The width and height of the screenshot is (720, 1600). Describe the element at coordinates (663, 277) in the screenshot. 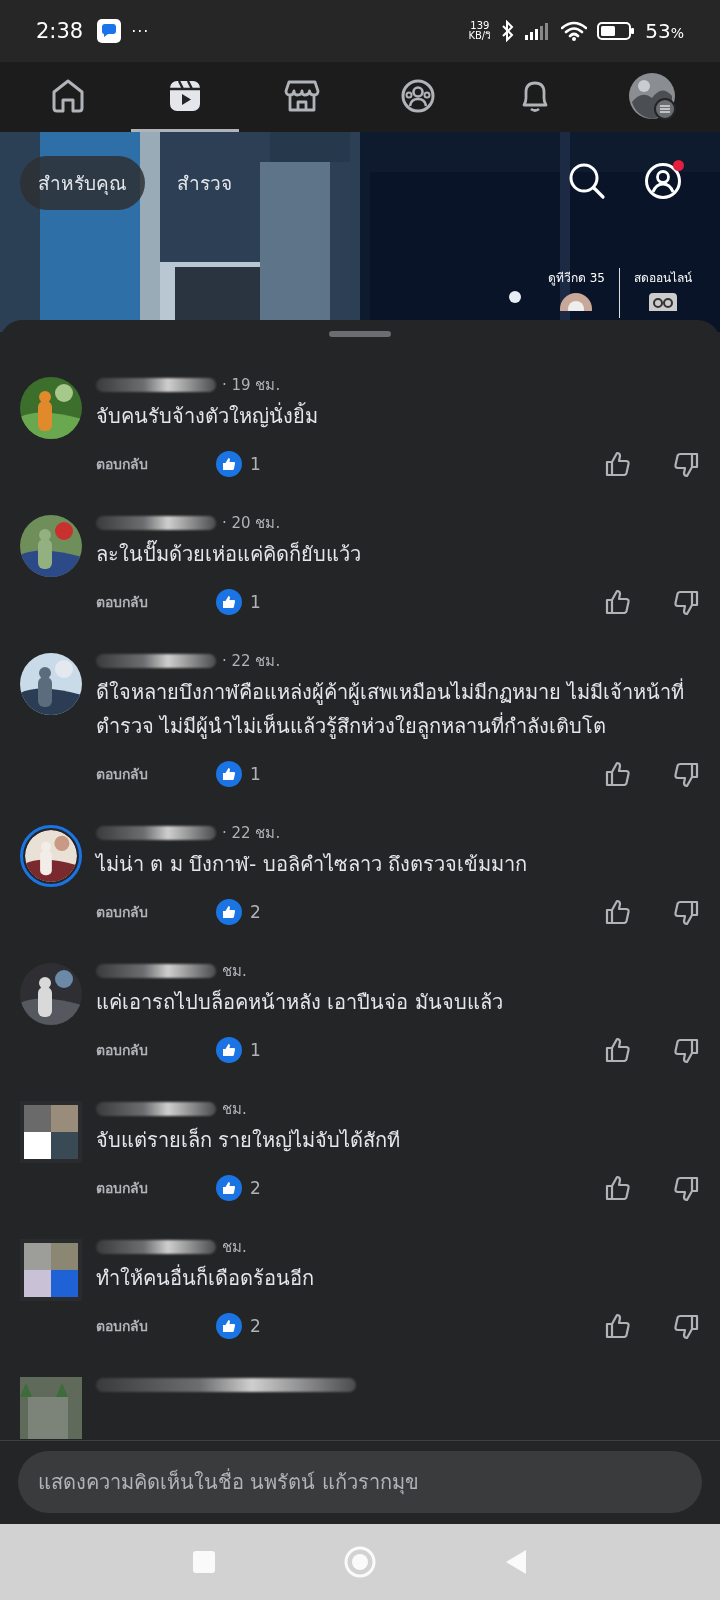

I see `shortcut-label: สดออนไลน์` at that location.